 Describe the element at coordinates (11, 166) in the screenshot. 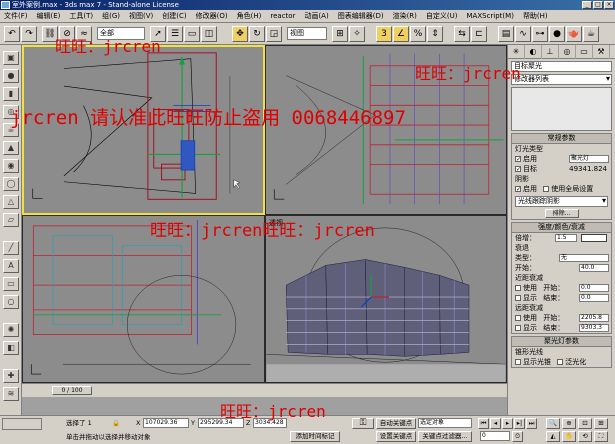

I see `geosphere-icon: ◉` at that location.